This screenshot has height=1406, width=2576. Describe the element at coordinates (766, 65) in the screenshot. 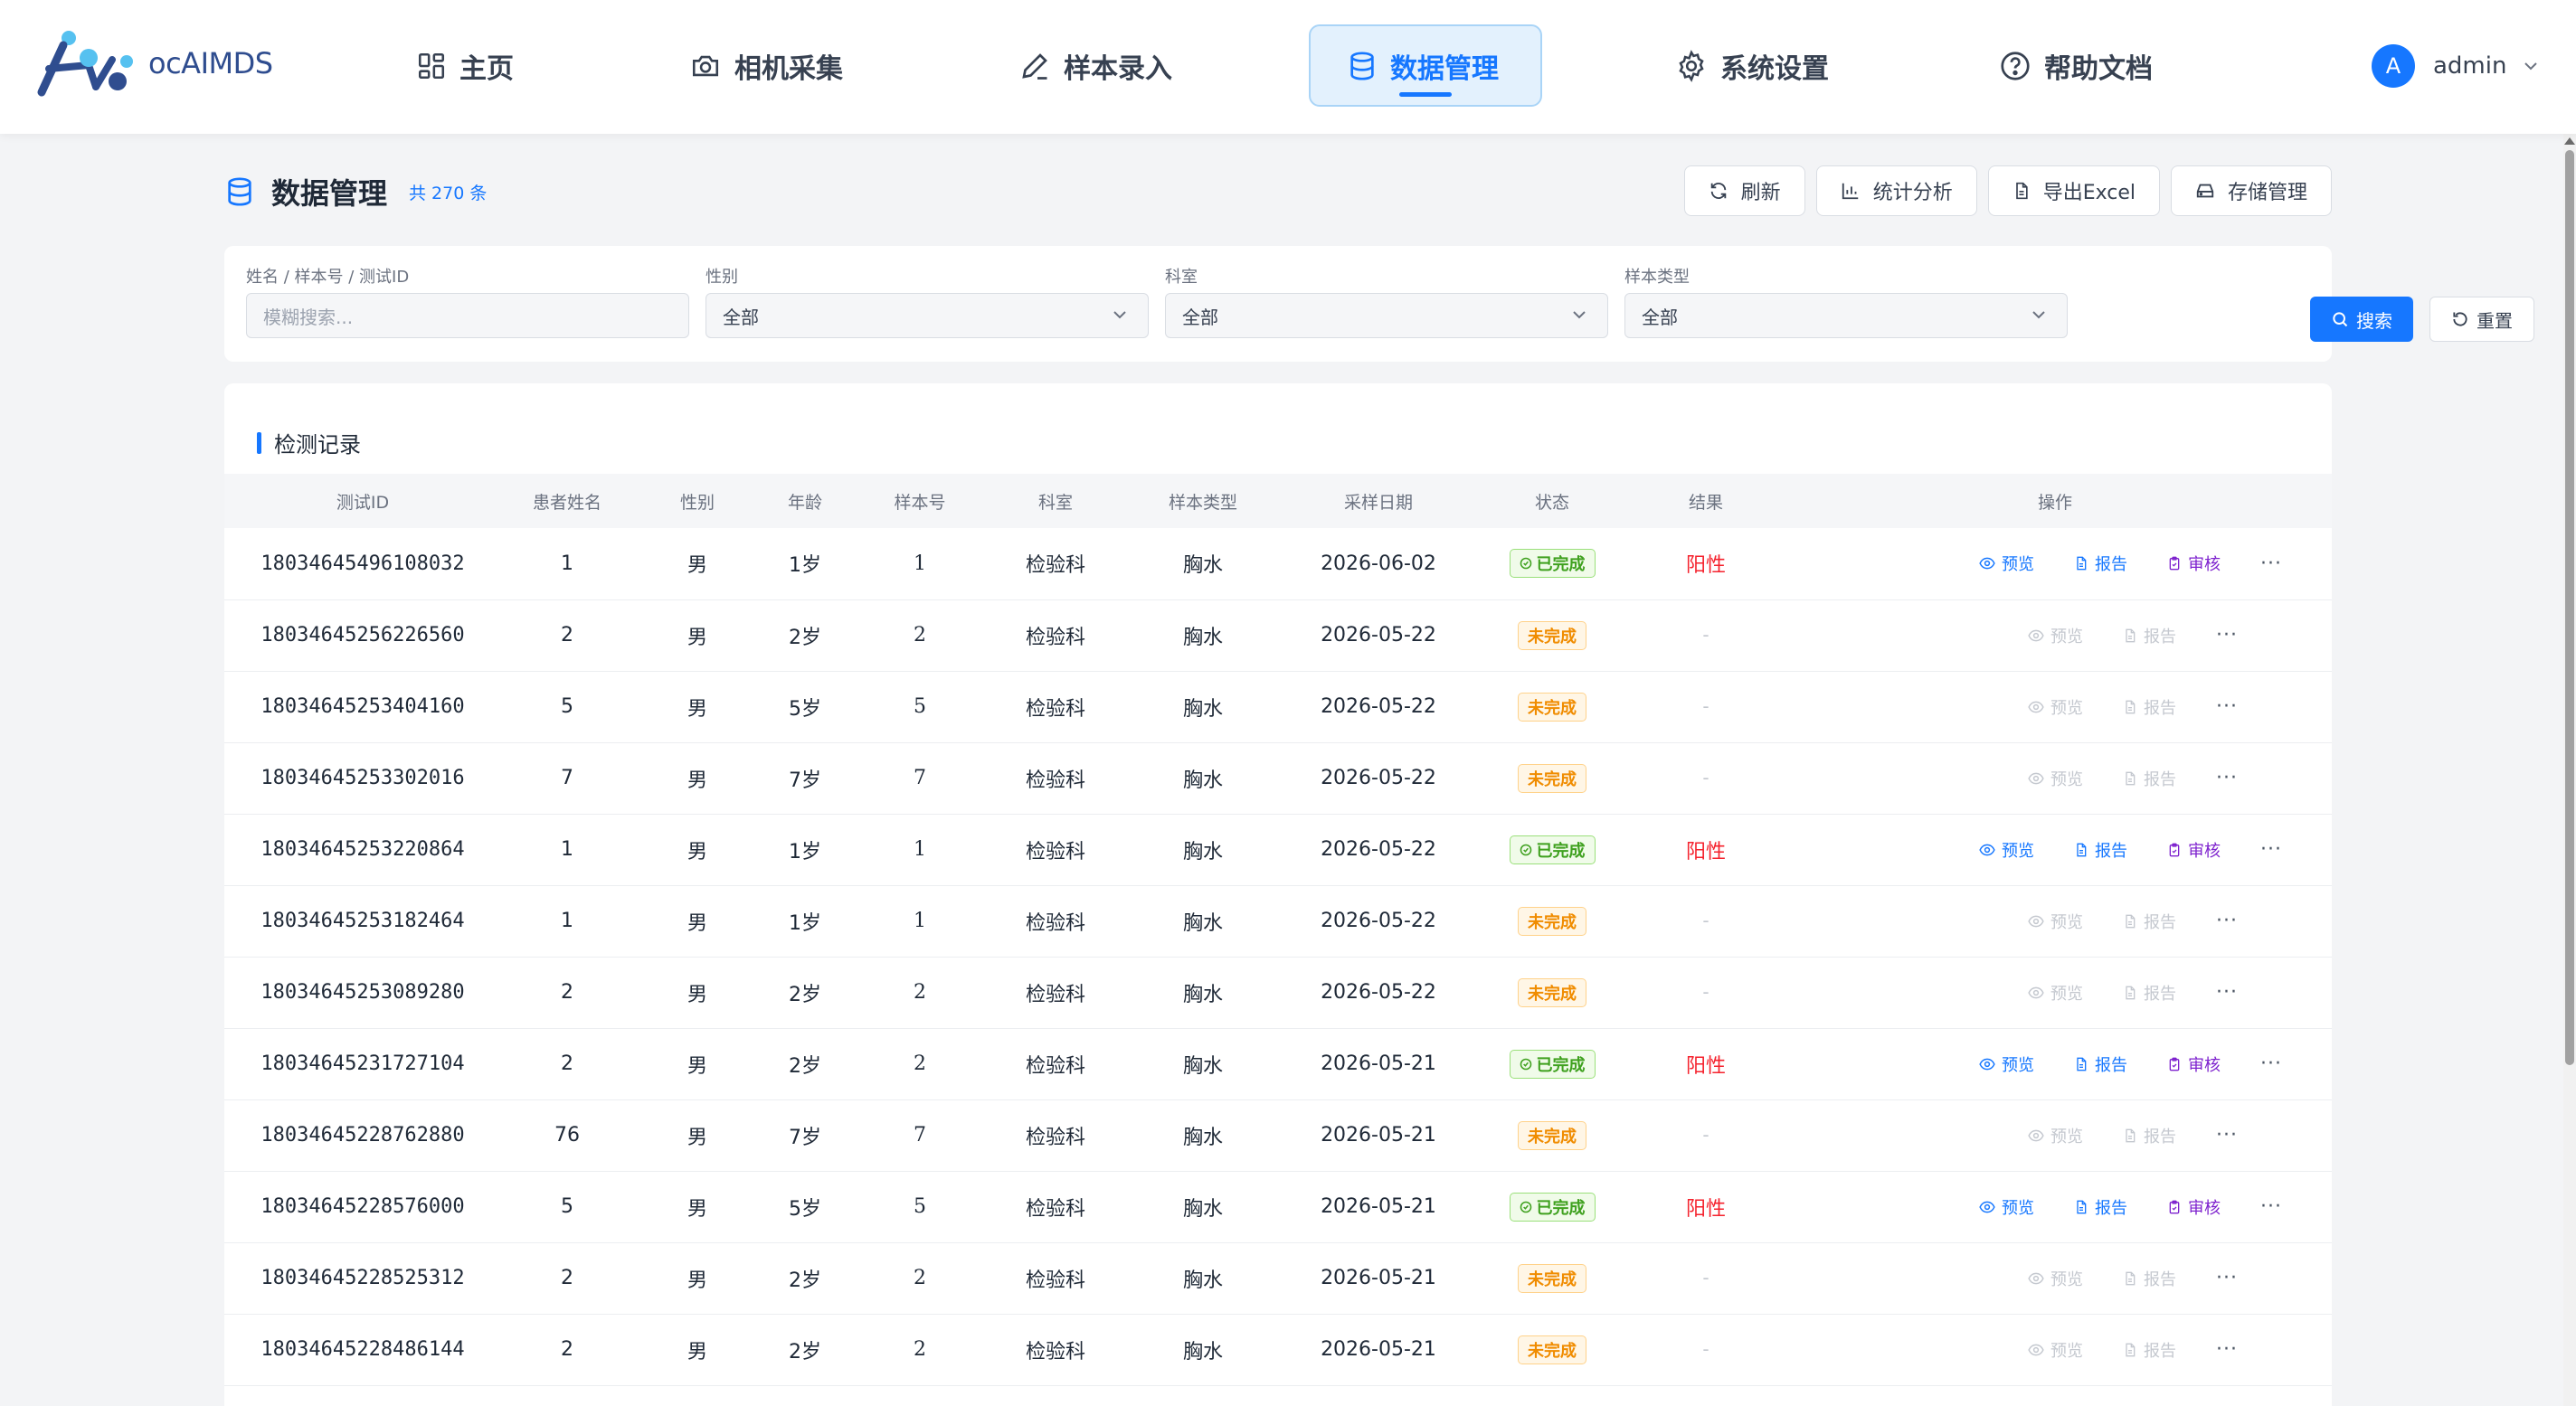

I see `nav-camera: 相机采集` at that location.